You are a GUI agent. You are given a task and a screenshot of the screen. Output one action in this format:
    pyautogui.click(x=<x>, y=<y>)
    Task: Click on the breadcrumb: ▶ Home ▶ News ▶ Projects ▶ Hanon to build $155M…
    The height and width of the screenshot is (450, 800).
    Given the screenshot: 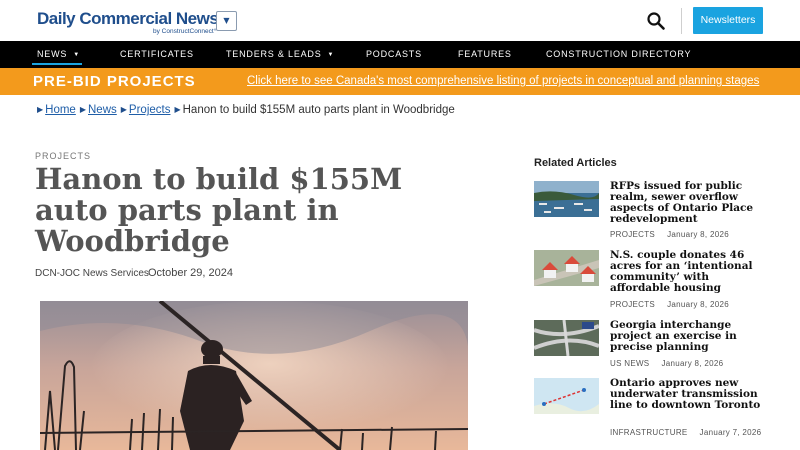 What is the action you would take?
    pyautogui.click(x=246, y=110)
    